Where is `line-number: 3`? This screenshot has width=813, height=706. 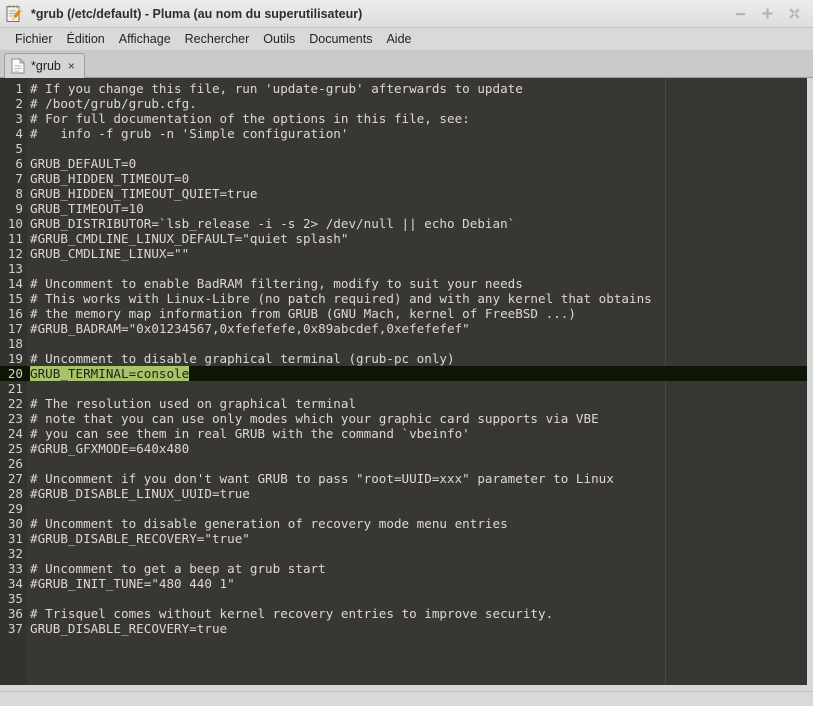
line-number: 3 is located at coordinates (19, 118).